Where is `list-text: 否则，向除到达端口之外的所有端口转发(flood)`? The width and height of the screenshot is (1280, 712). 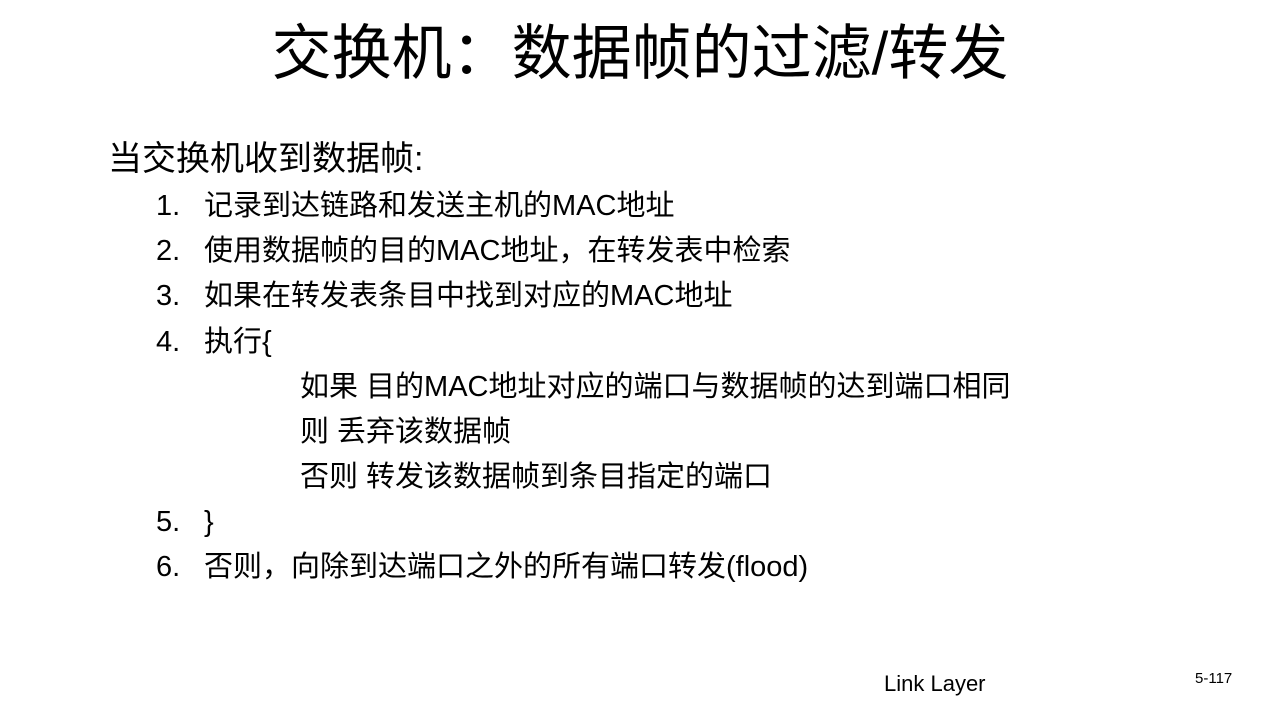 list-text: 否则，向除到达端口之外的所有端口转发(flood) is located at coordinates (506, 567).